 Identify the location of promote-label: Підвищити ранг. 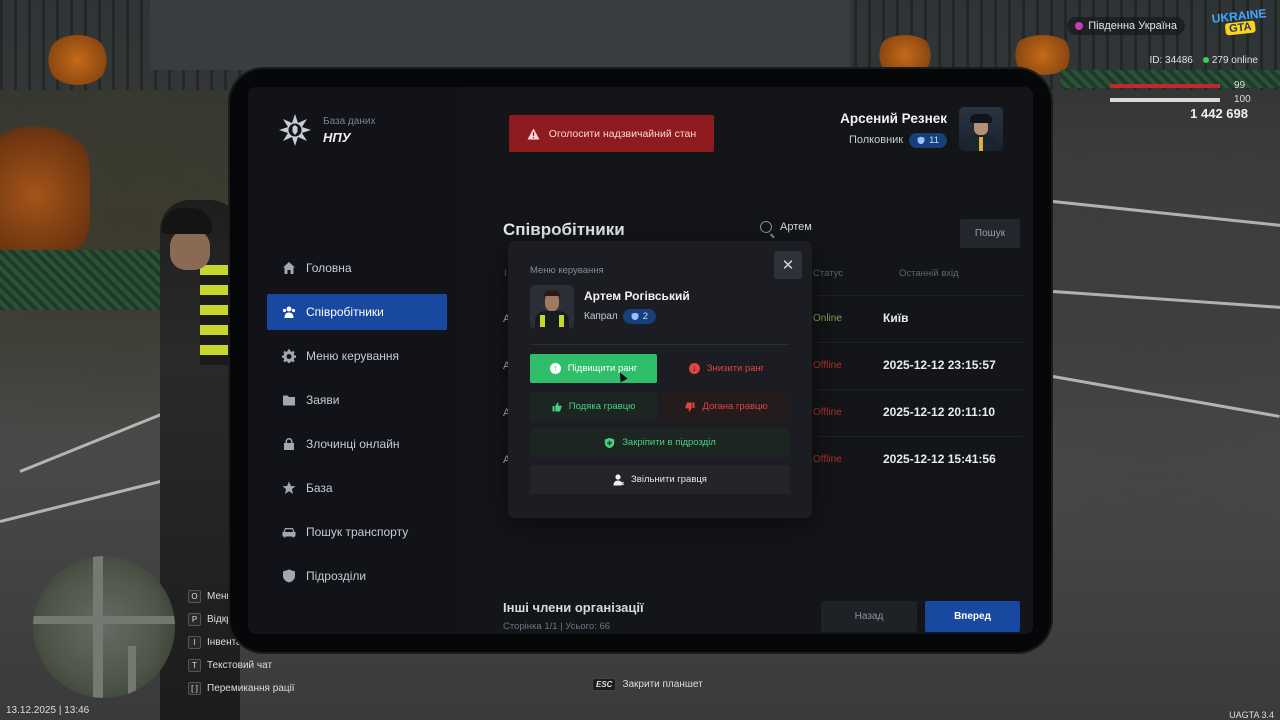
(602, 368).